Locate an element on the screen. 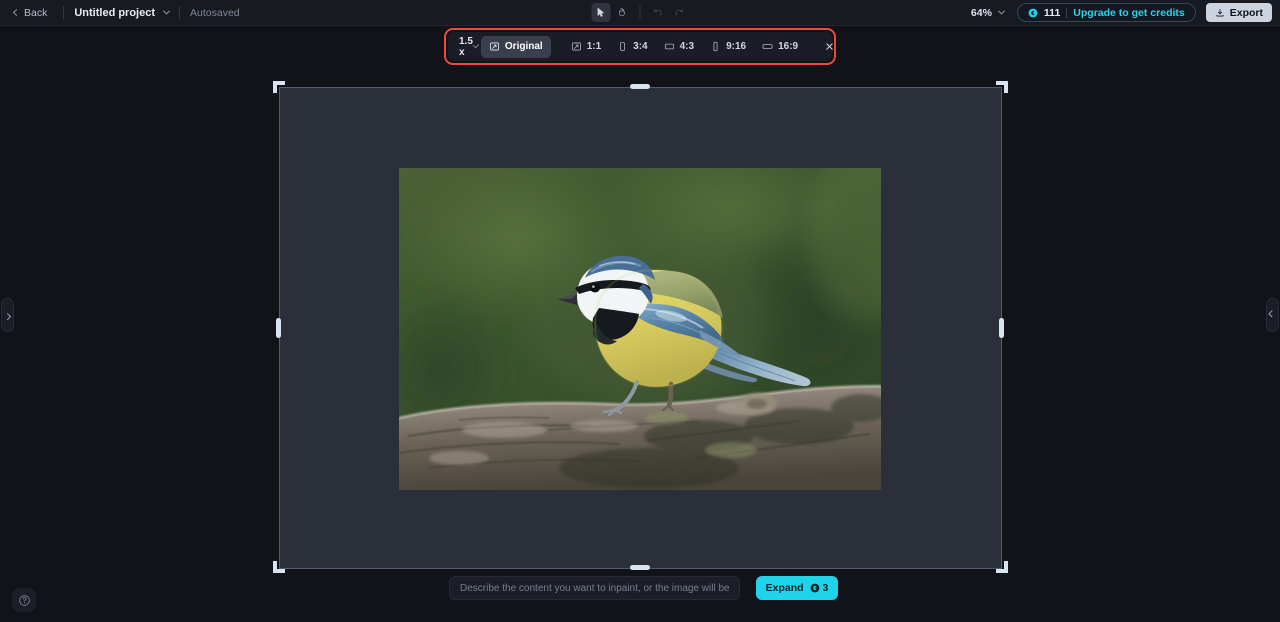 The width and height of the screenshot is (1280, 622). help-button is located at coordinates (24, 600).